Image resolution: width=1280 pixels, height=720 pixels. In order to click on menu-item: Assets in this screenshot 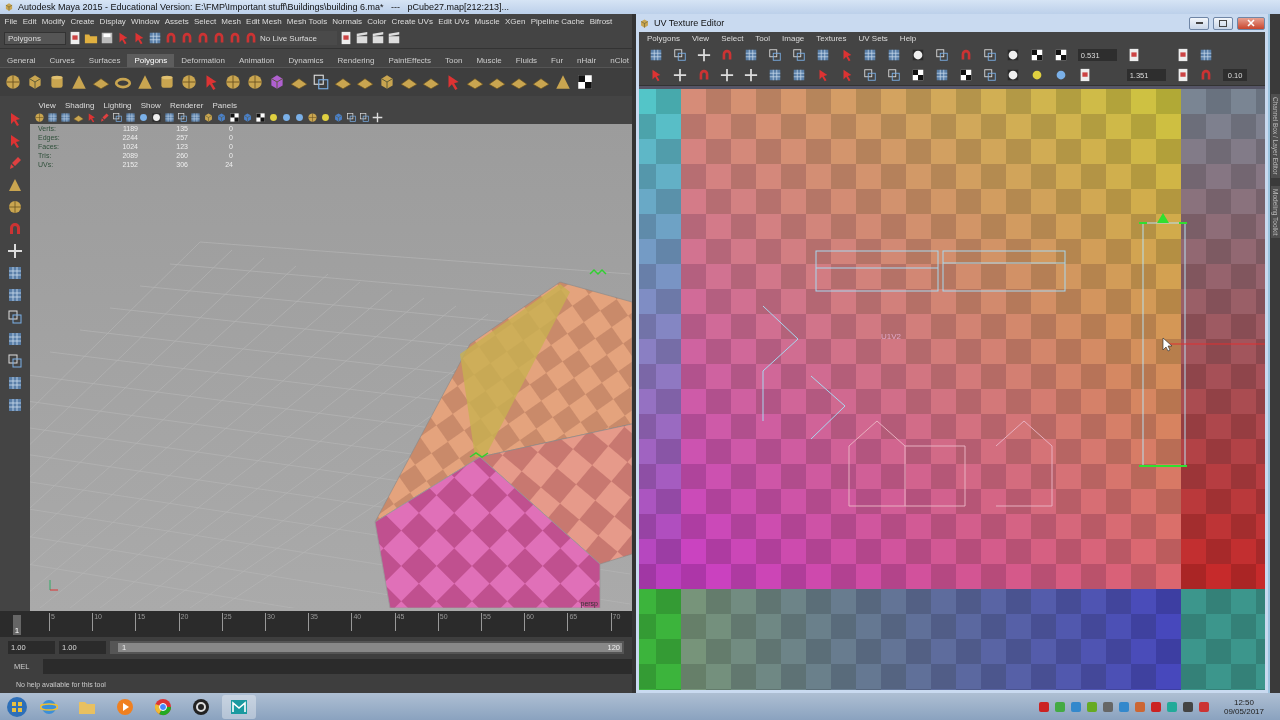, I will do `click(177, 21)`.